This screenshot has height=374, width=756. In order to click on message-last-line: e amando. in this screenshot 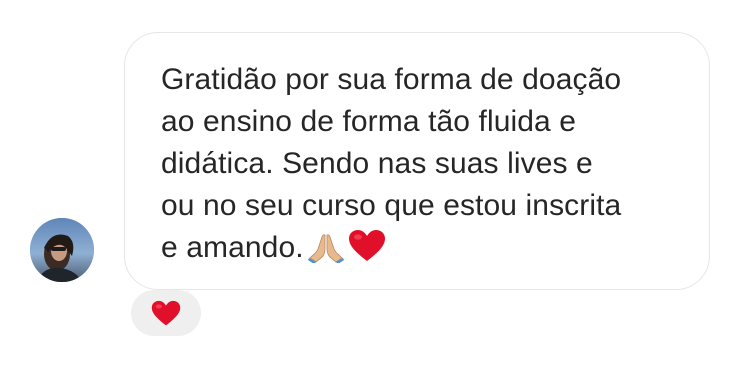, I will do `click(431, 251)`.